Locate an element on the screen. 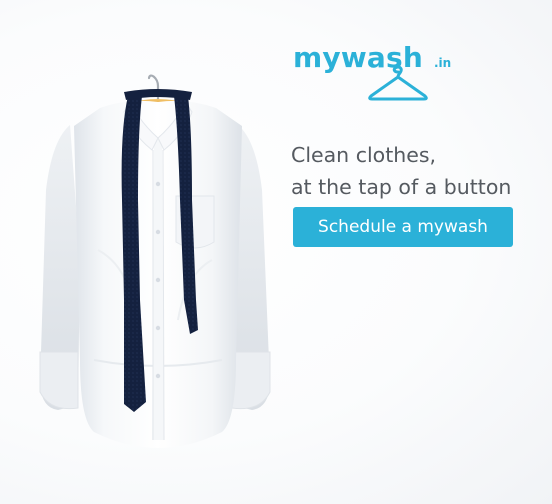 Image resolution: width=552 pixels, height=504 pixels. tagline-line-1: Clean clothes, is located at coordinates (364, 155).